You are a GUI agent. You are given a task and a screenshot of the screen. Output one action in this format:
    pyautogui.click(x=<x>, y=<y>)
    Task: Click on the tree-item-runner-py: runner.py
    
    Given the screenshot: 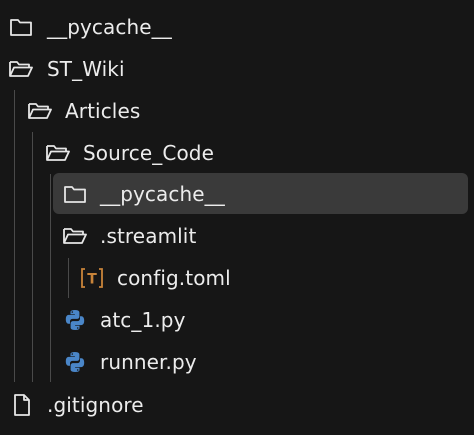 What is the action you would take?
    pyautogui.click(x=237, y=362)
    